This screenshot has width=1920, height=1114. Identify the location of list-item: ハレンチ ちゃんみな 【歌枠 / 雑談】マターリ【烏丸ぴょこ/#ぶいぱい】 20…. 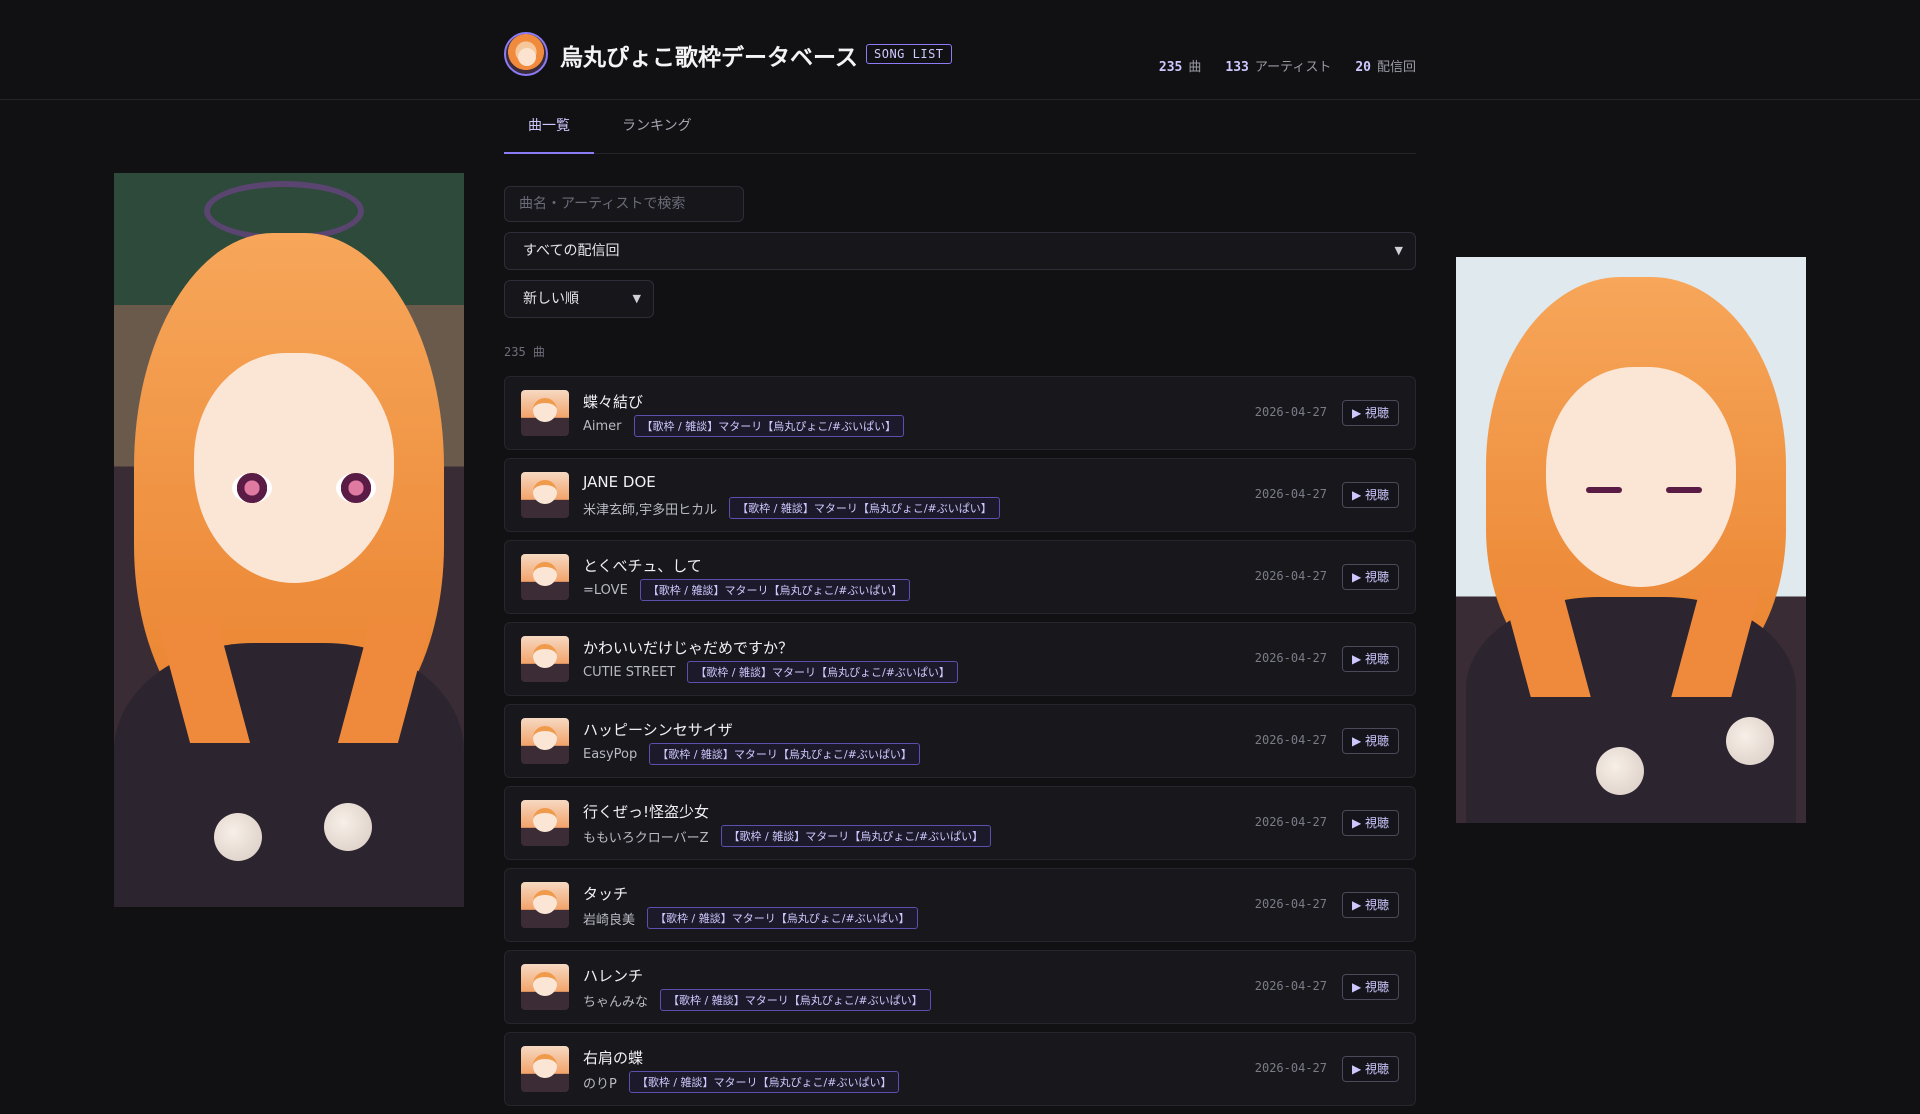
(960, 987).